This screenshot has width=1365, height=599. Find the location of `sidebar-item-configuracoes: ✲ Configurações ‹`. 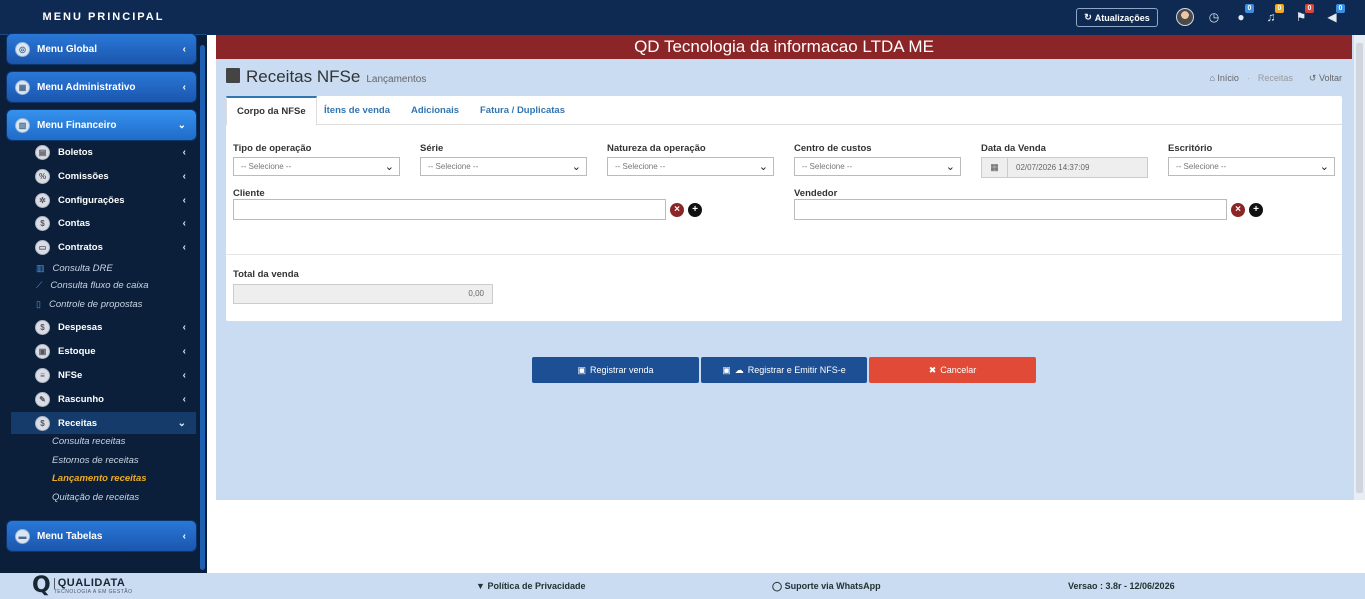

sidebar-item-configuracoes: ✲ Configurações ‹ is located at coordinates (103, 200).